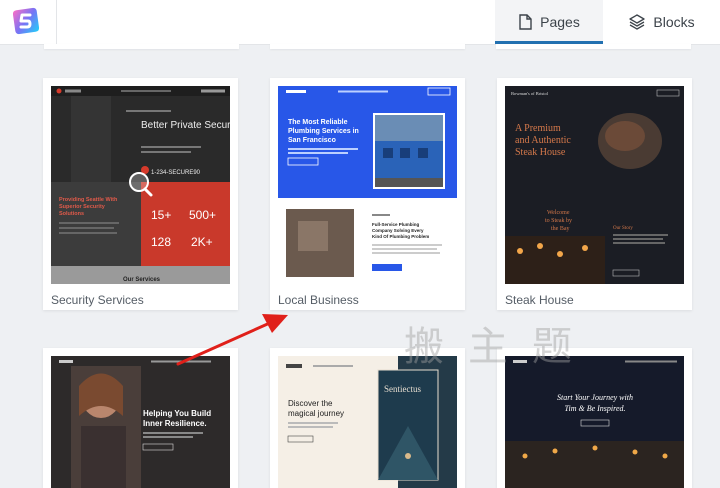 This screenshot has height=488, width=720. What do you see at coordinates (232, 340) in the screenshot?
I see `arrow-annotation` at bounding box center [232, 340].